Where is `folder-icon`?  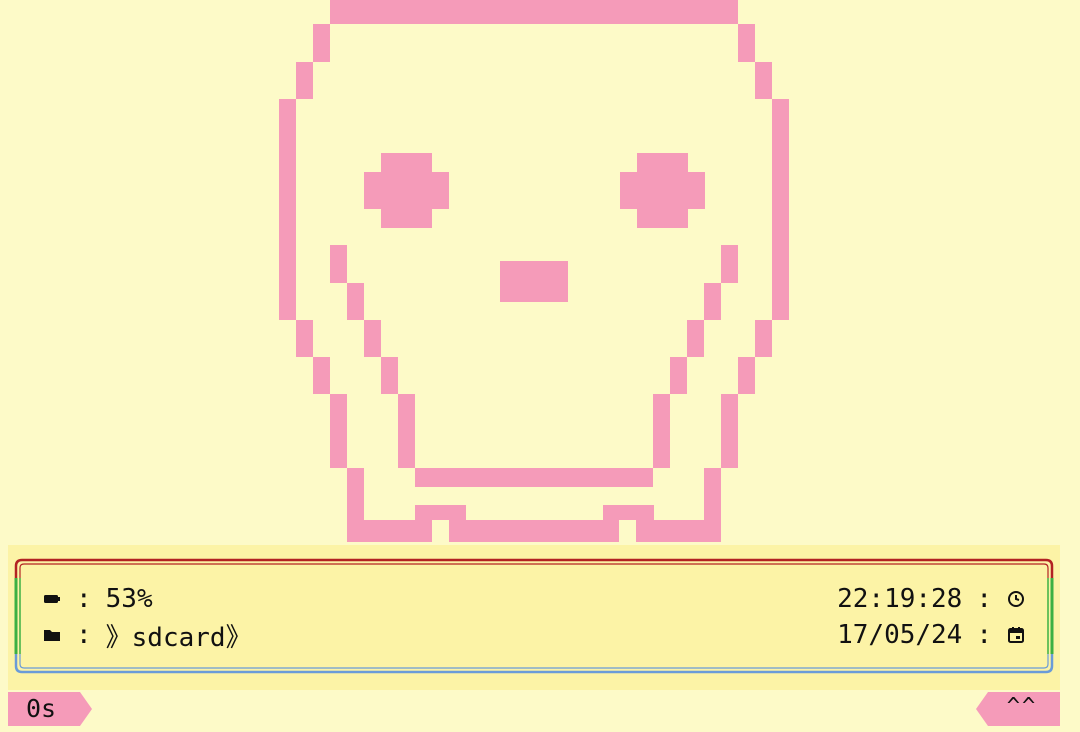
folder-icon is located at coordinates (52, 635).